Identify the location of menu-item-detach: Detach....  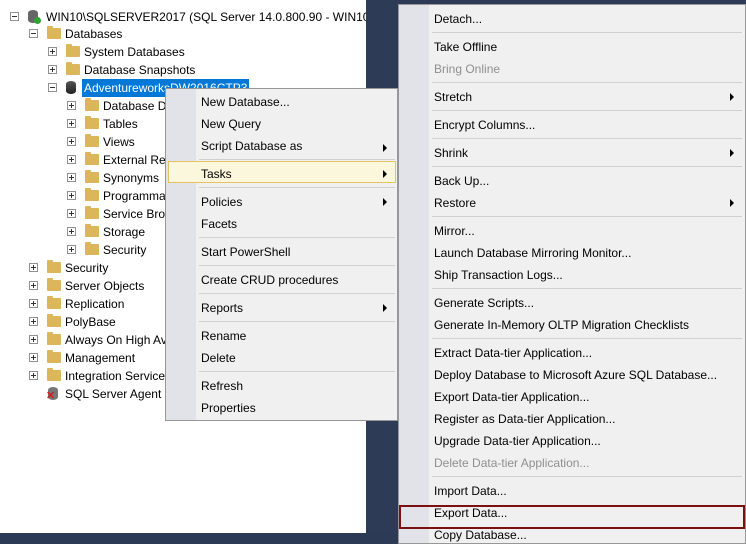
(458, 19).